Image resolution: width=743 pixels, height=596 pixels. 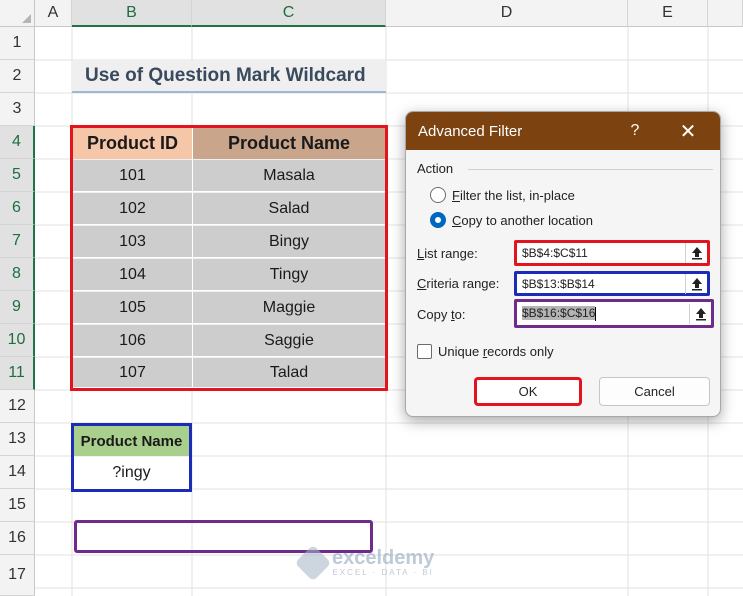 I want to click on sheet-title: Use of Question Mark Wildcard, so click(x=229, y=76).